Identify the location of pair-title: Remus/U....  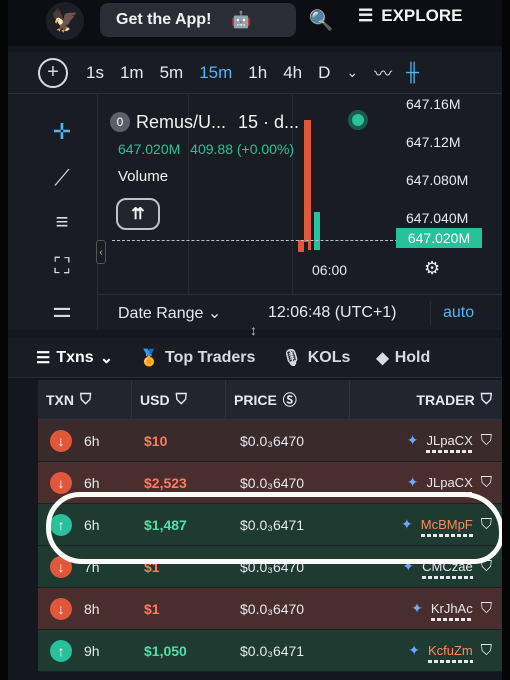
(181, 121).